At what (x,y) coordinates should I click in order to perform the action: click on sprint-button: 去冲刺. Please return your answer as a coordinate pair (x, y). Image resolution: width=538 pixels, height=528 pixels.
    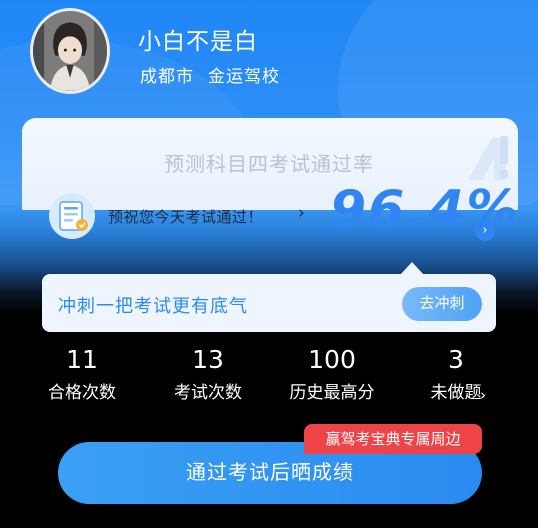
    Looking at the image, I should click on (442, 304).